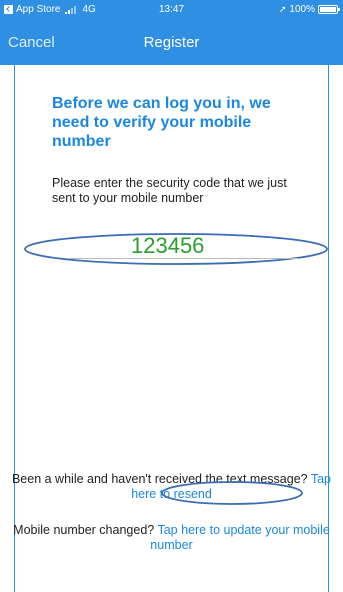  What do you see at coordinates (183, 246) in the screenshot?
I see `security-code-input` at bounding box center [183, 246].